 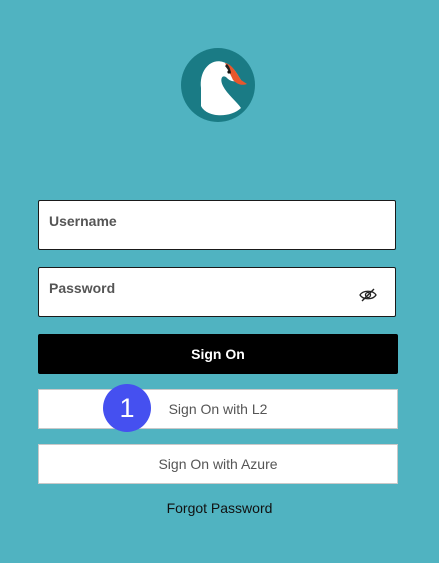 What do you see at coordinates (218, 85) in the screenshot?
I see `swan-logo-icon` at bounding box center [218, 85].